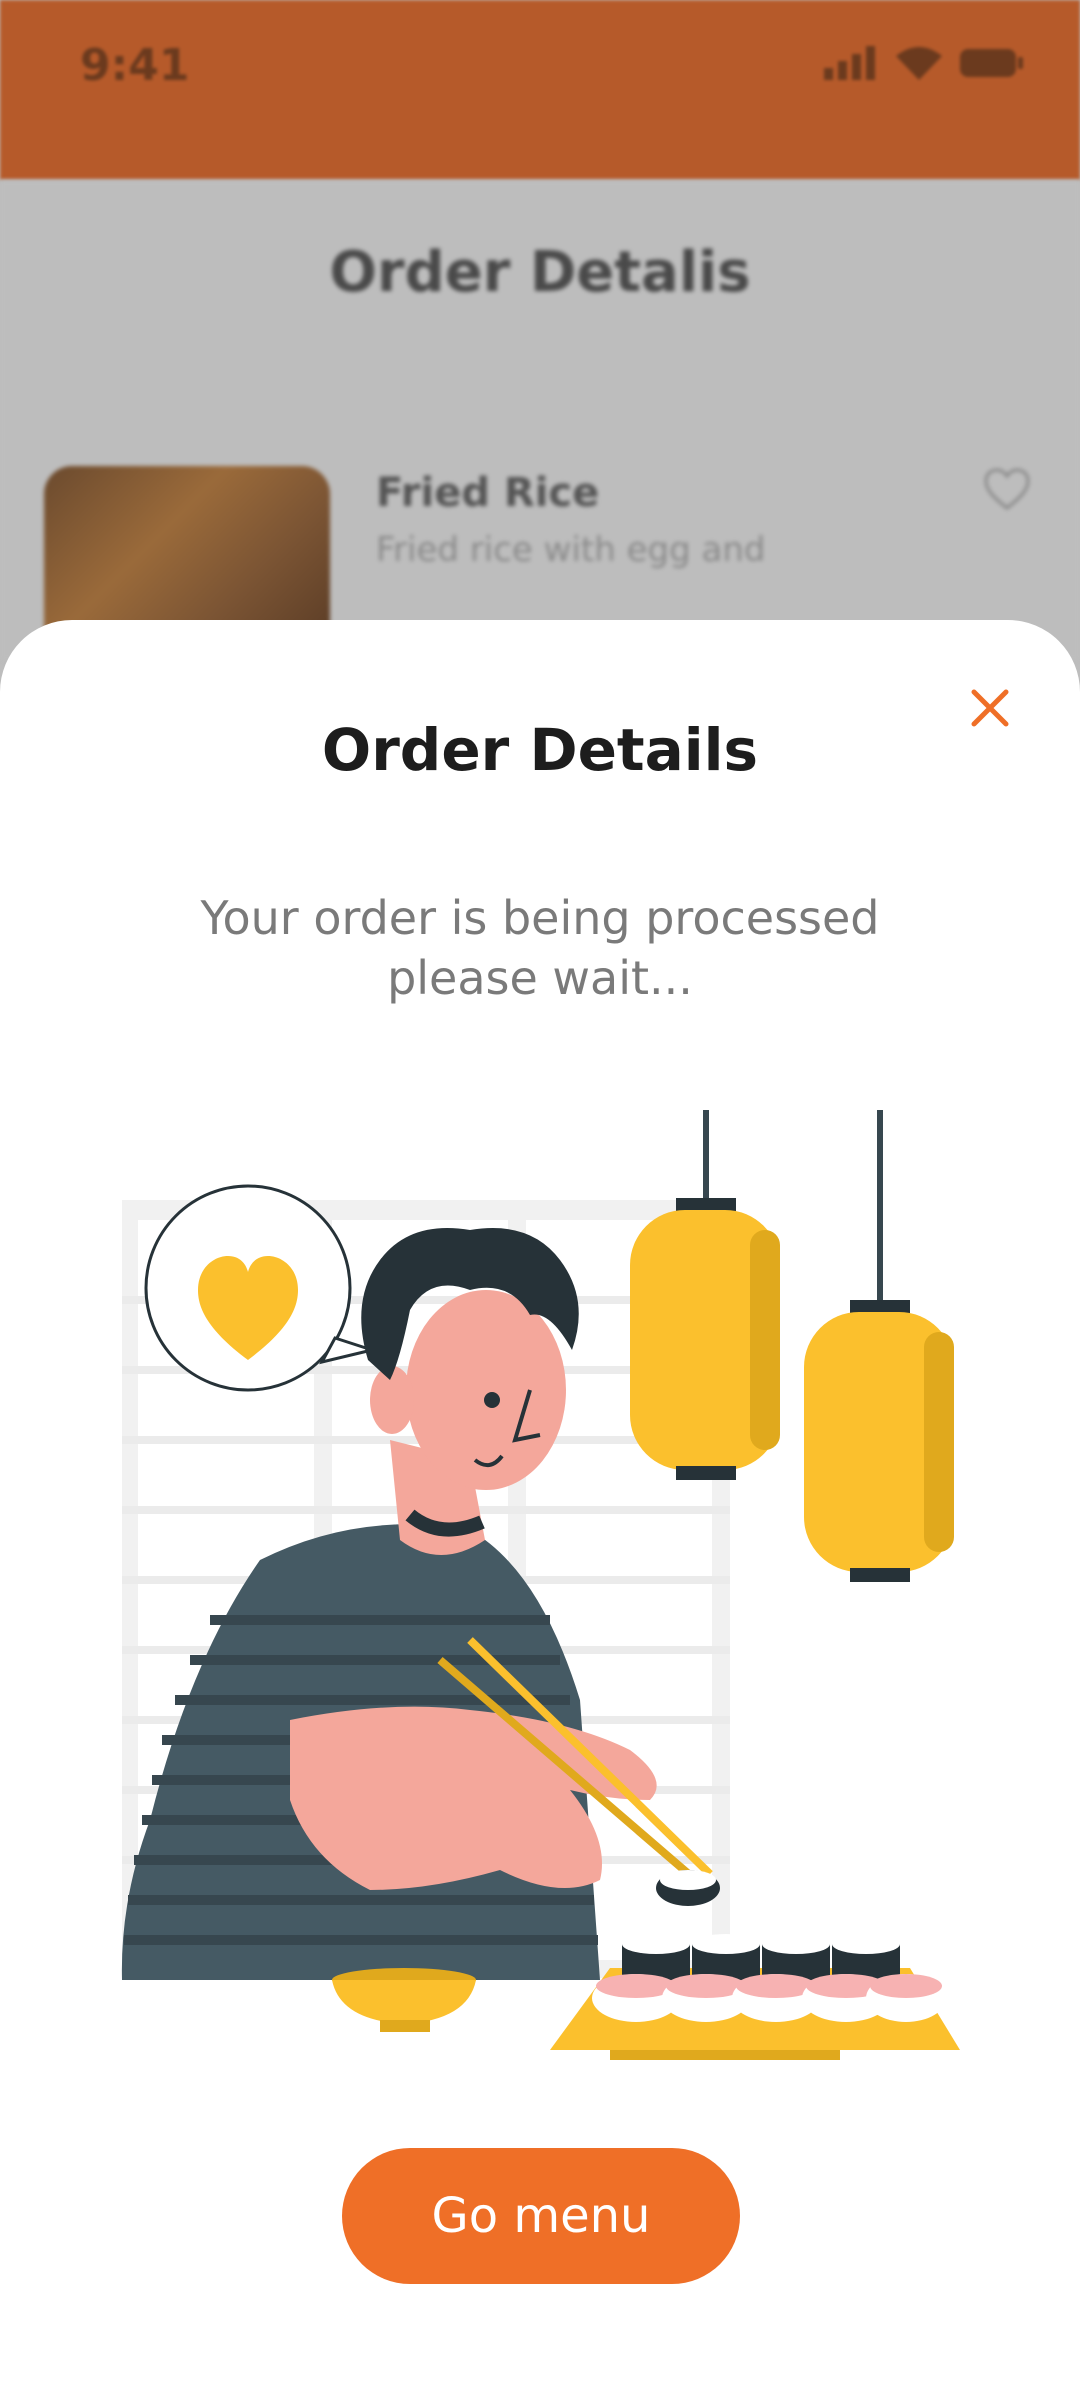 The width and height of the screenshot is (1080, 2400). I want to click on heart-outline-icon, so click(1007, 489).